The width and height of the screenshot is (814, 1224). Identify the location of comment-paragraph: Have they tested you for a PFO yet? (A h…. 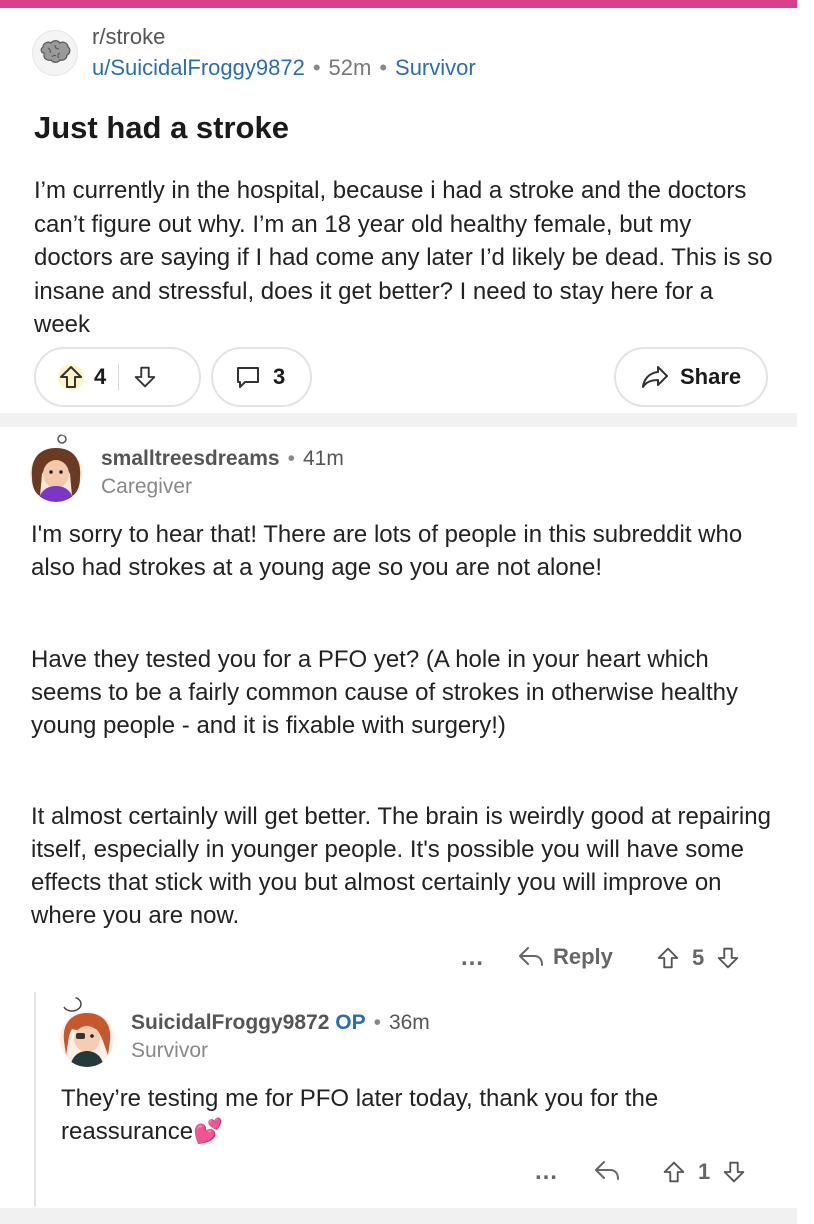
(384, 692).